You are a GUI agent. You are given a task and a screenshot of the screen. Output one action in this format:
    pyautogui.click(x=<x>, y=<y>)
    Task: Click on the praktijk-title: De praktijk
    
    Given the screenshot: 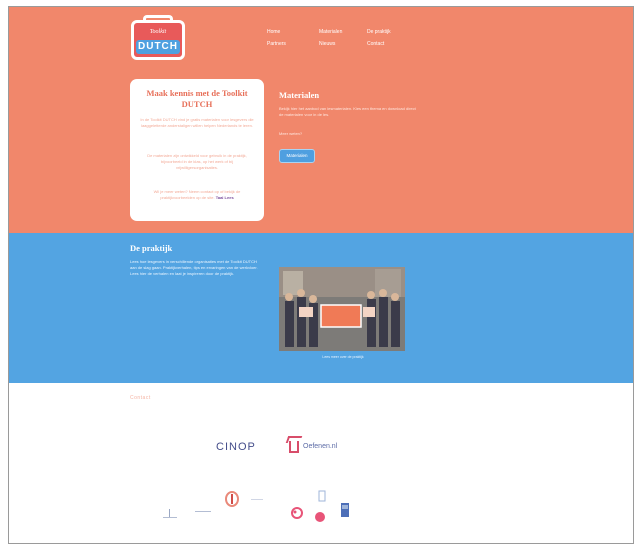 What is the action you would take?
    pyautogui.click(x=151, y=248)
    